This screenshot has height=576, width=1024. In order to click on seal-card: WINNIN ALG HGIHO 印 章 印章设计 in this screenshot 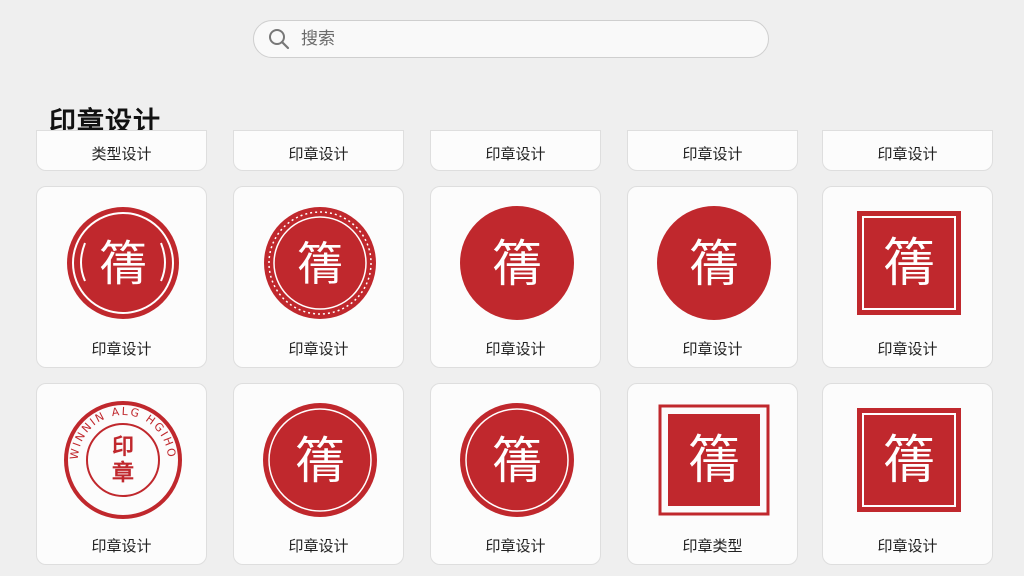, I will do `click(121, 474)`.